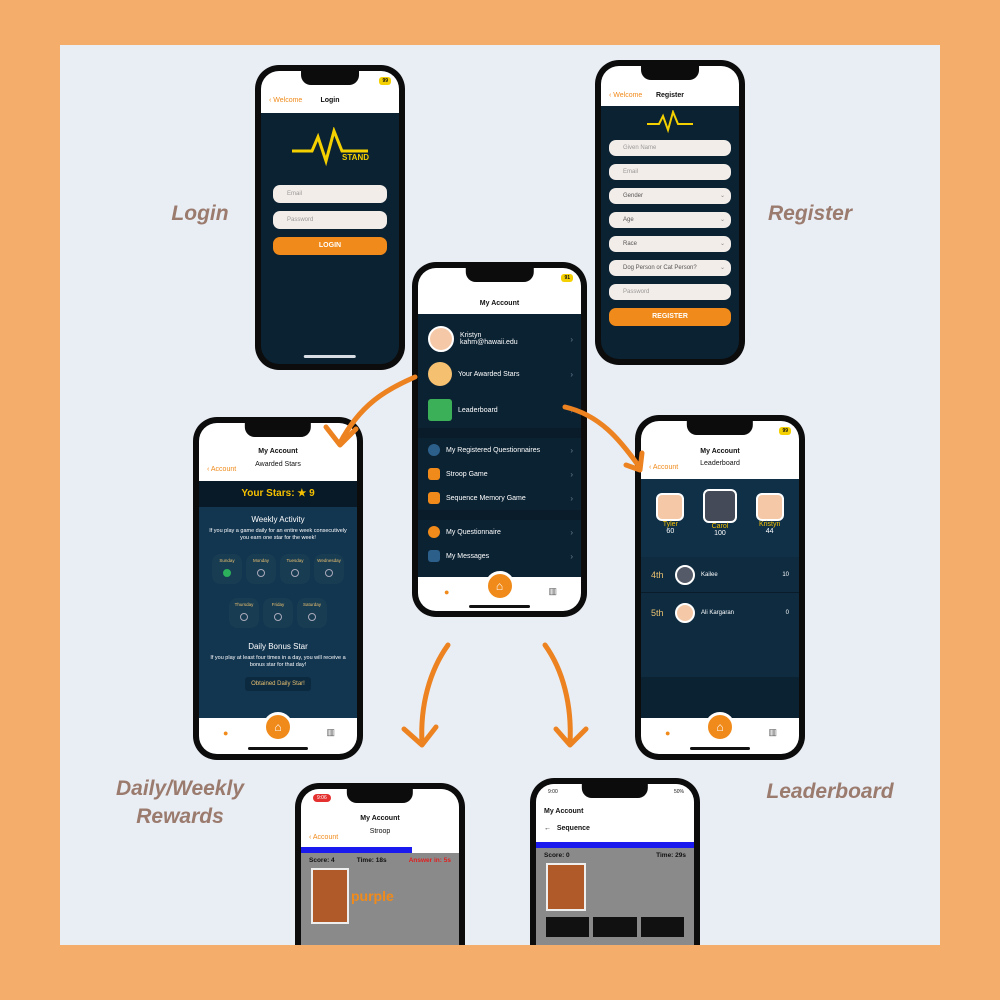  Describe the element at coordinates (810, 213) in the screenshot. I see `caption-register: Register` at that location.